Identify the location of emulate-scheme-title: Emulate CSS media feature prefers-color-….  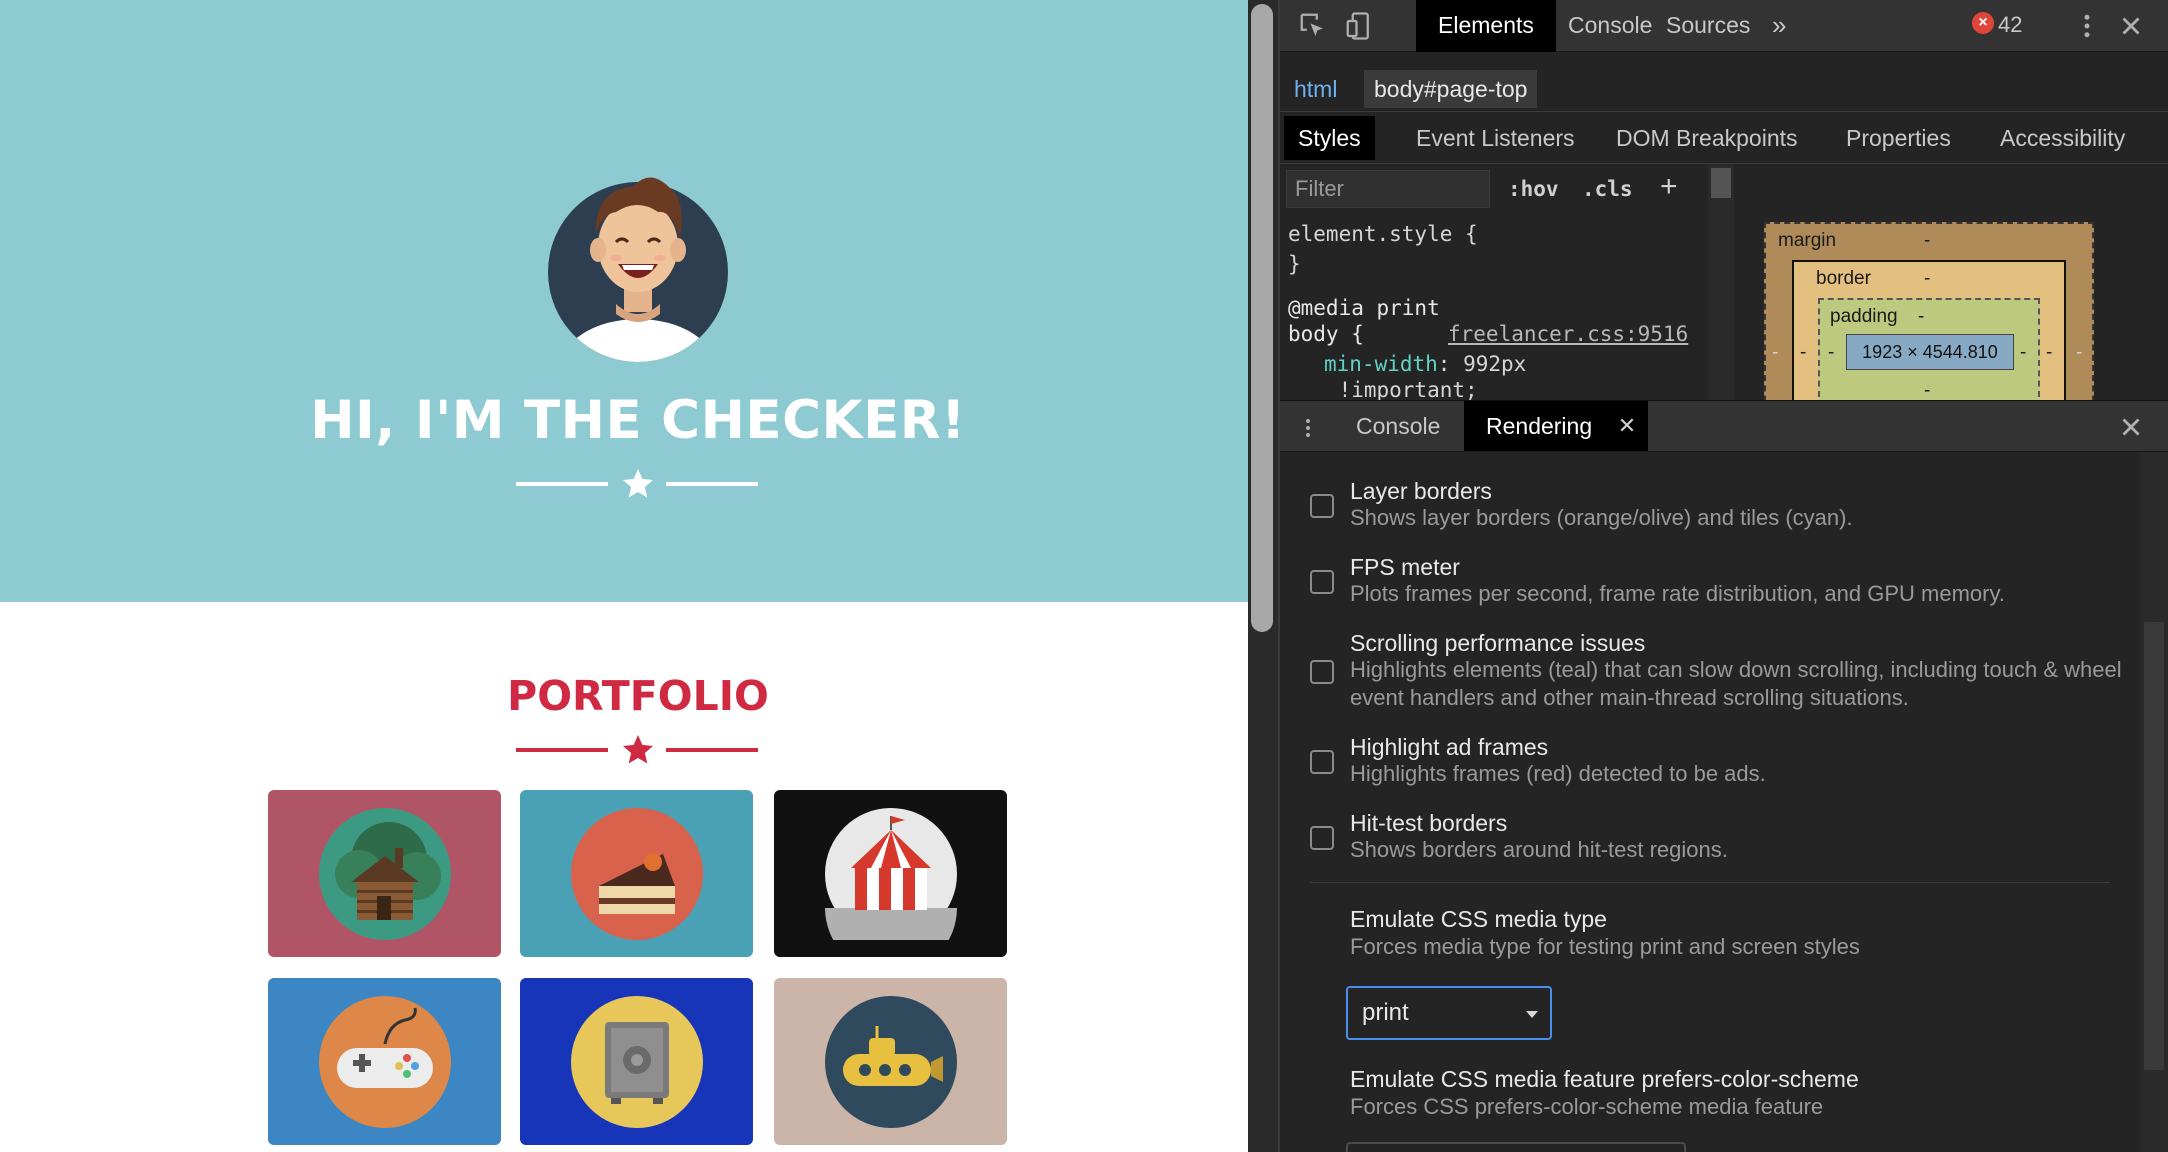
(1604, 1079).